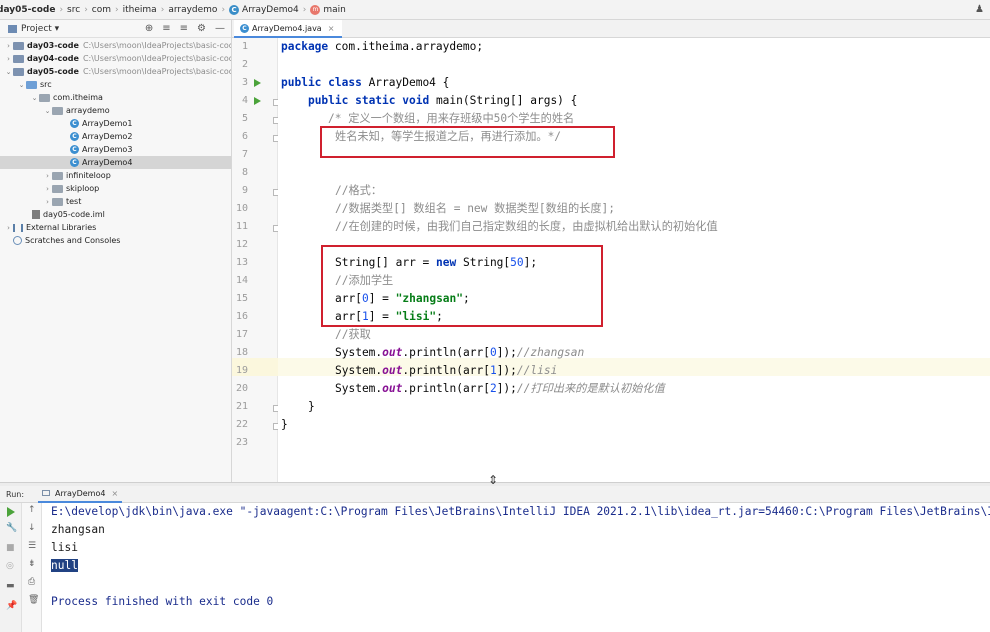 The height and width of the screenshot is (632, 990). I want to click on run-class-icon, so click(257, 83).